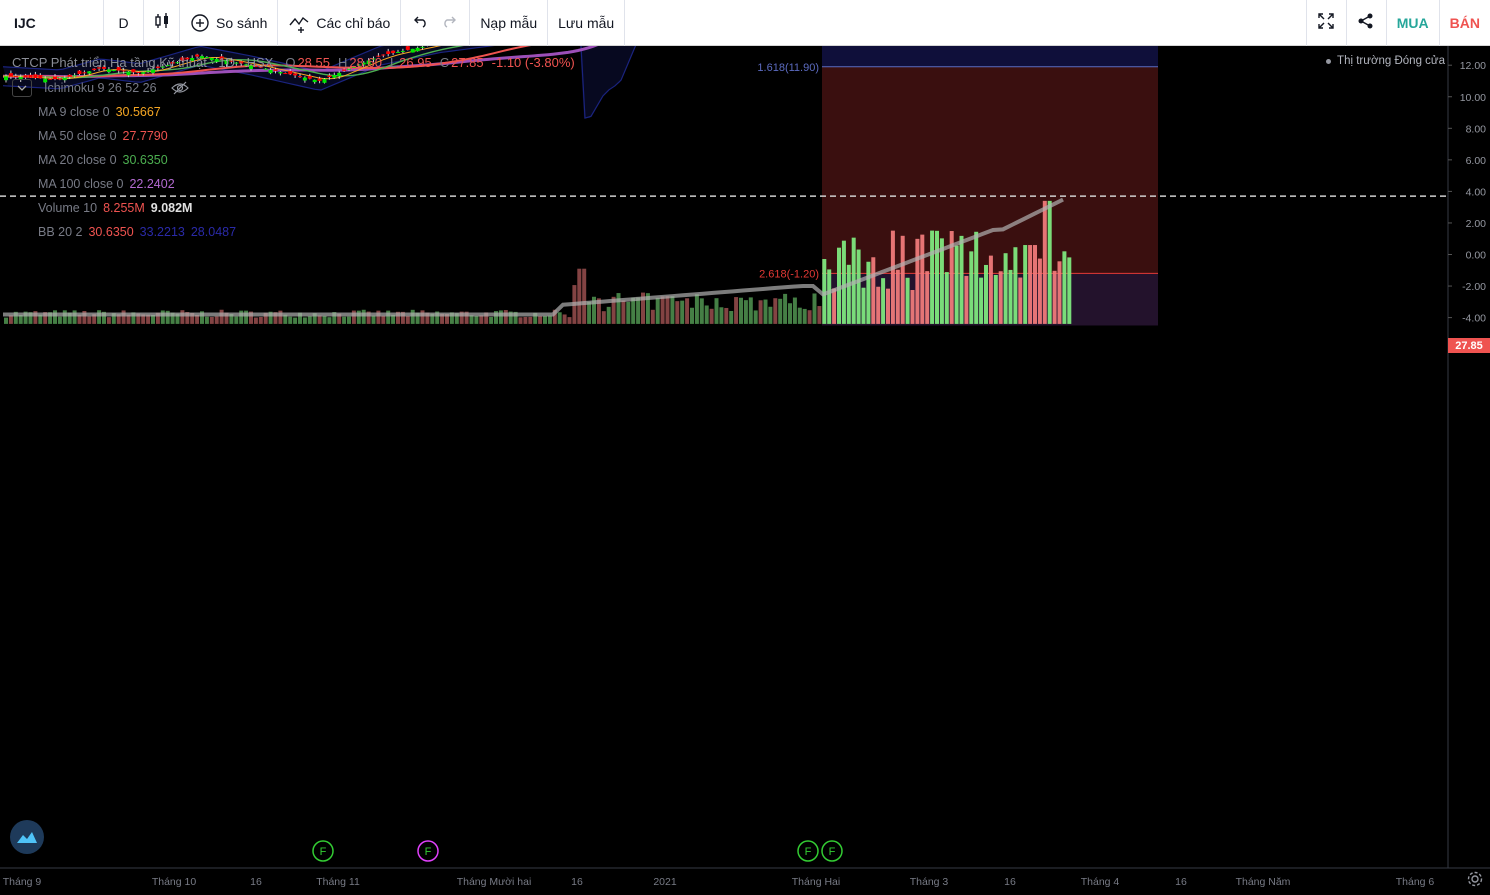 This screenshot has height=895, width=1490. Describe the element at coordinates (68, 208) in the screenshot. I see `volume-label: Volume 10` at that location.